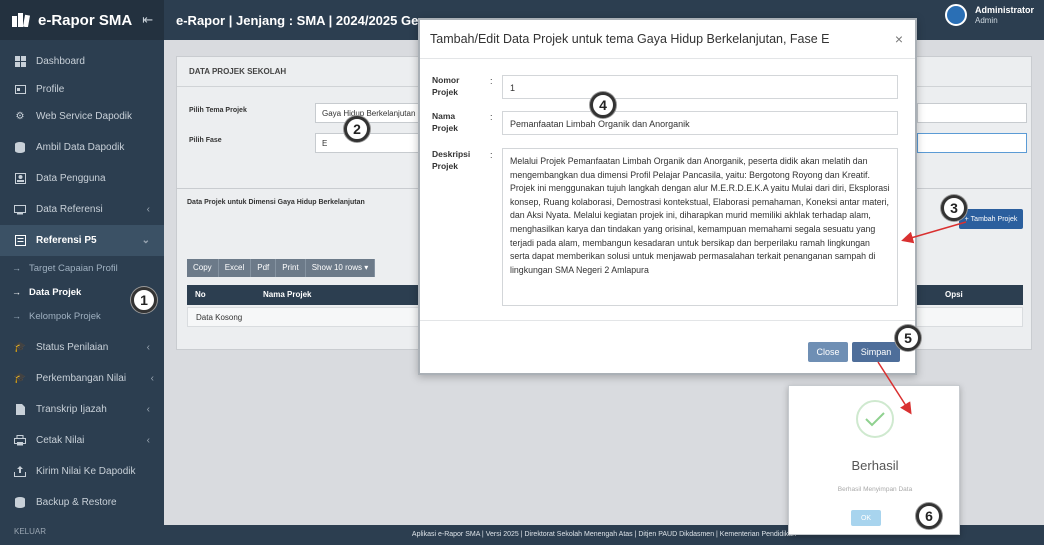  I want to click on callout-badge-1: 1, so click(144, 300).